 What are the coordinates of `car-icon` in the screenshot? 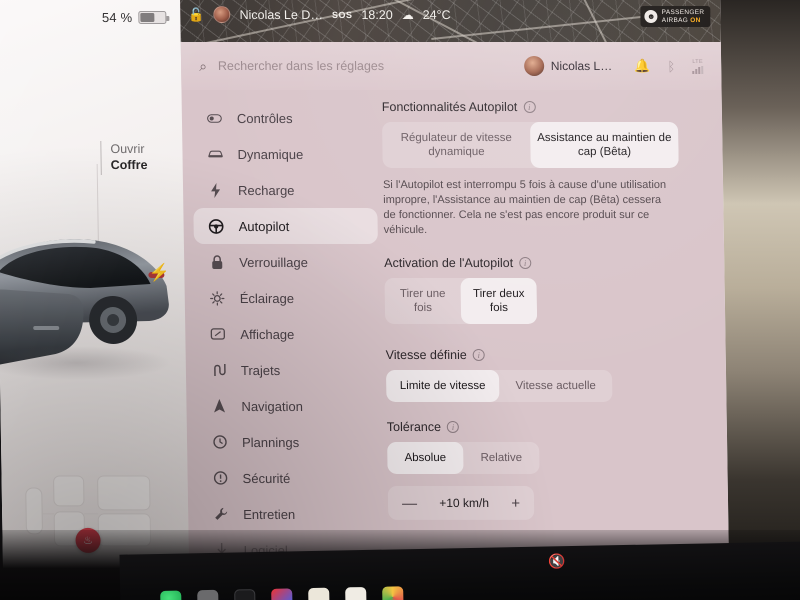 It's located at (214, 154).